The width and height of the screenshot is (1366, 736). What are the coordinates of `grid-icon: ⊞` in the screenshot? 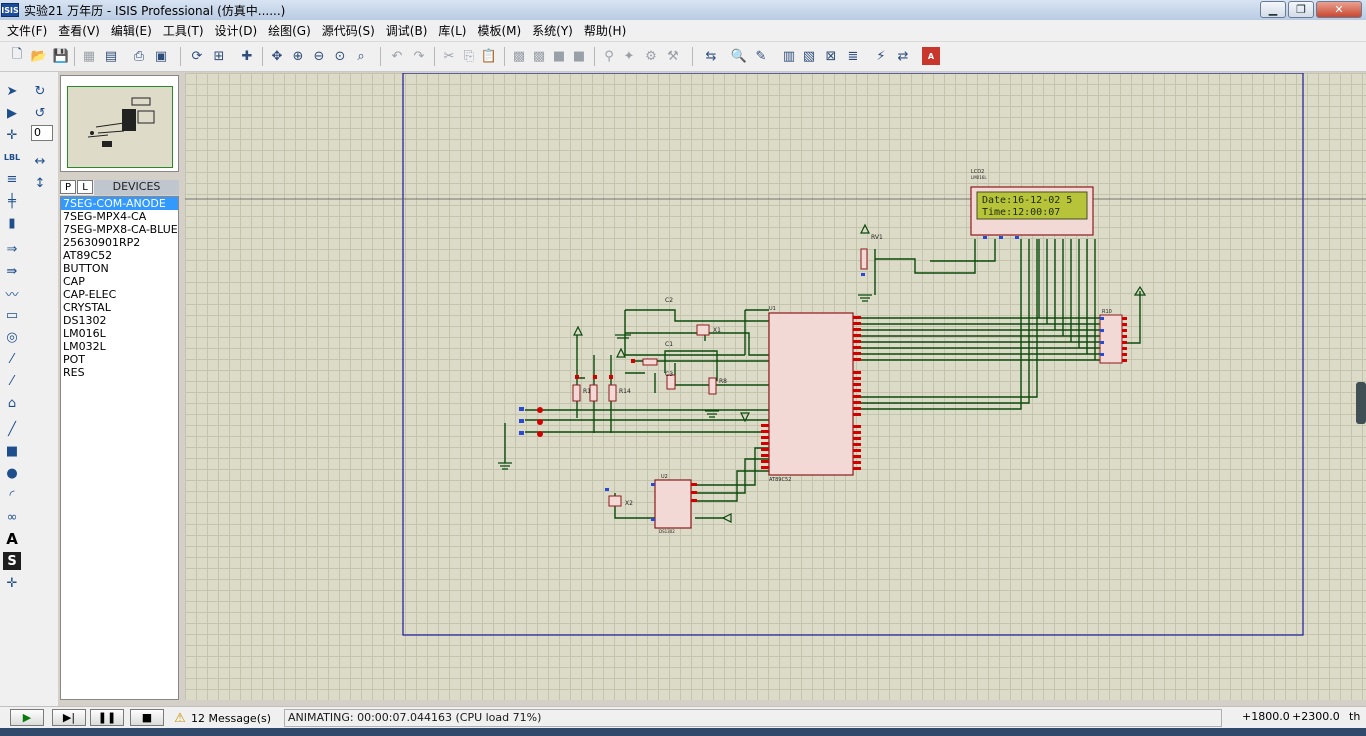 It's located at (219, 56).